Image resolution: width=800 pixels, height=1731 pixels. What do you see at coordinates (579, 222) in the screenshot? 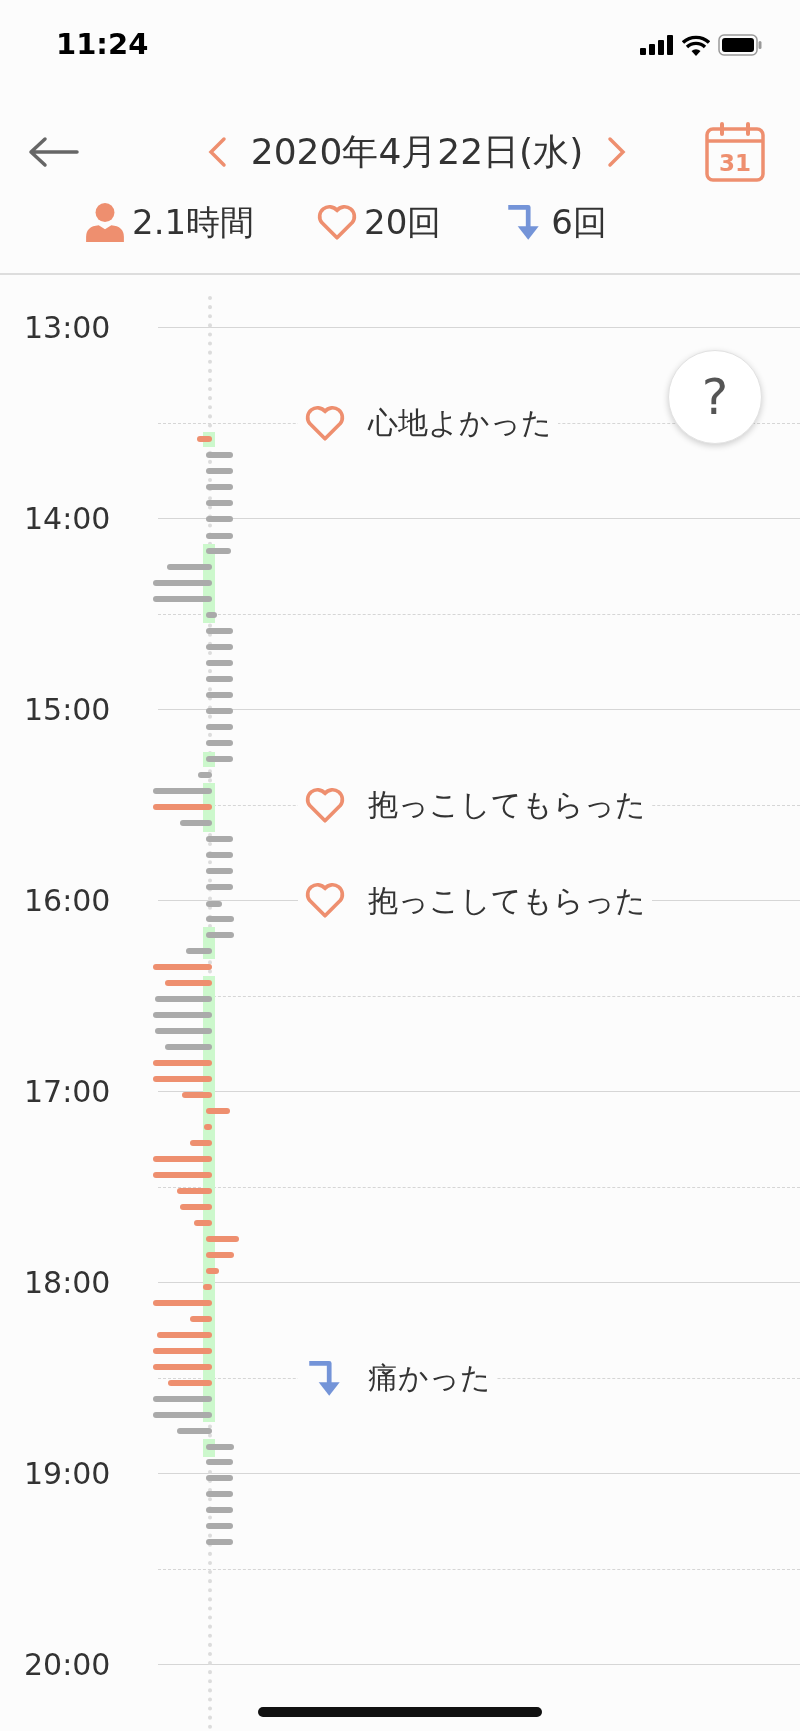
I see `count-text: 6回` at bounding box center [579, 222].